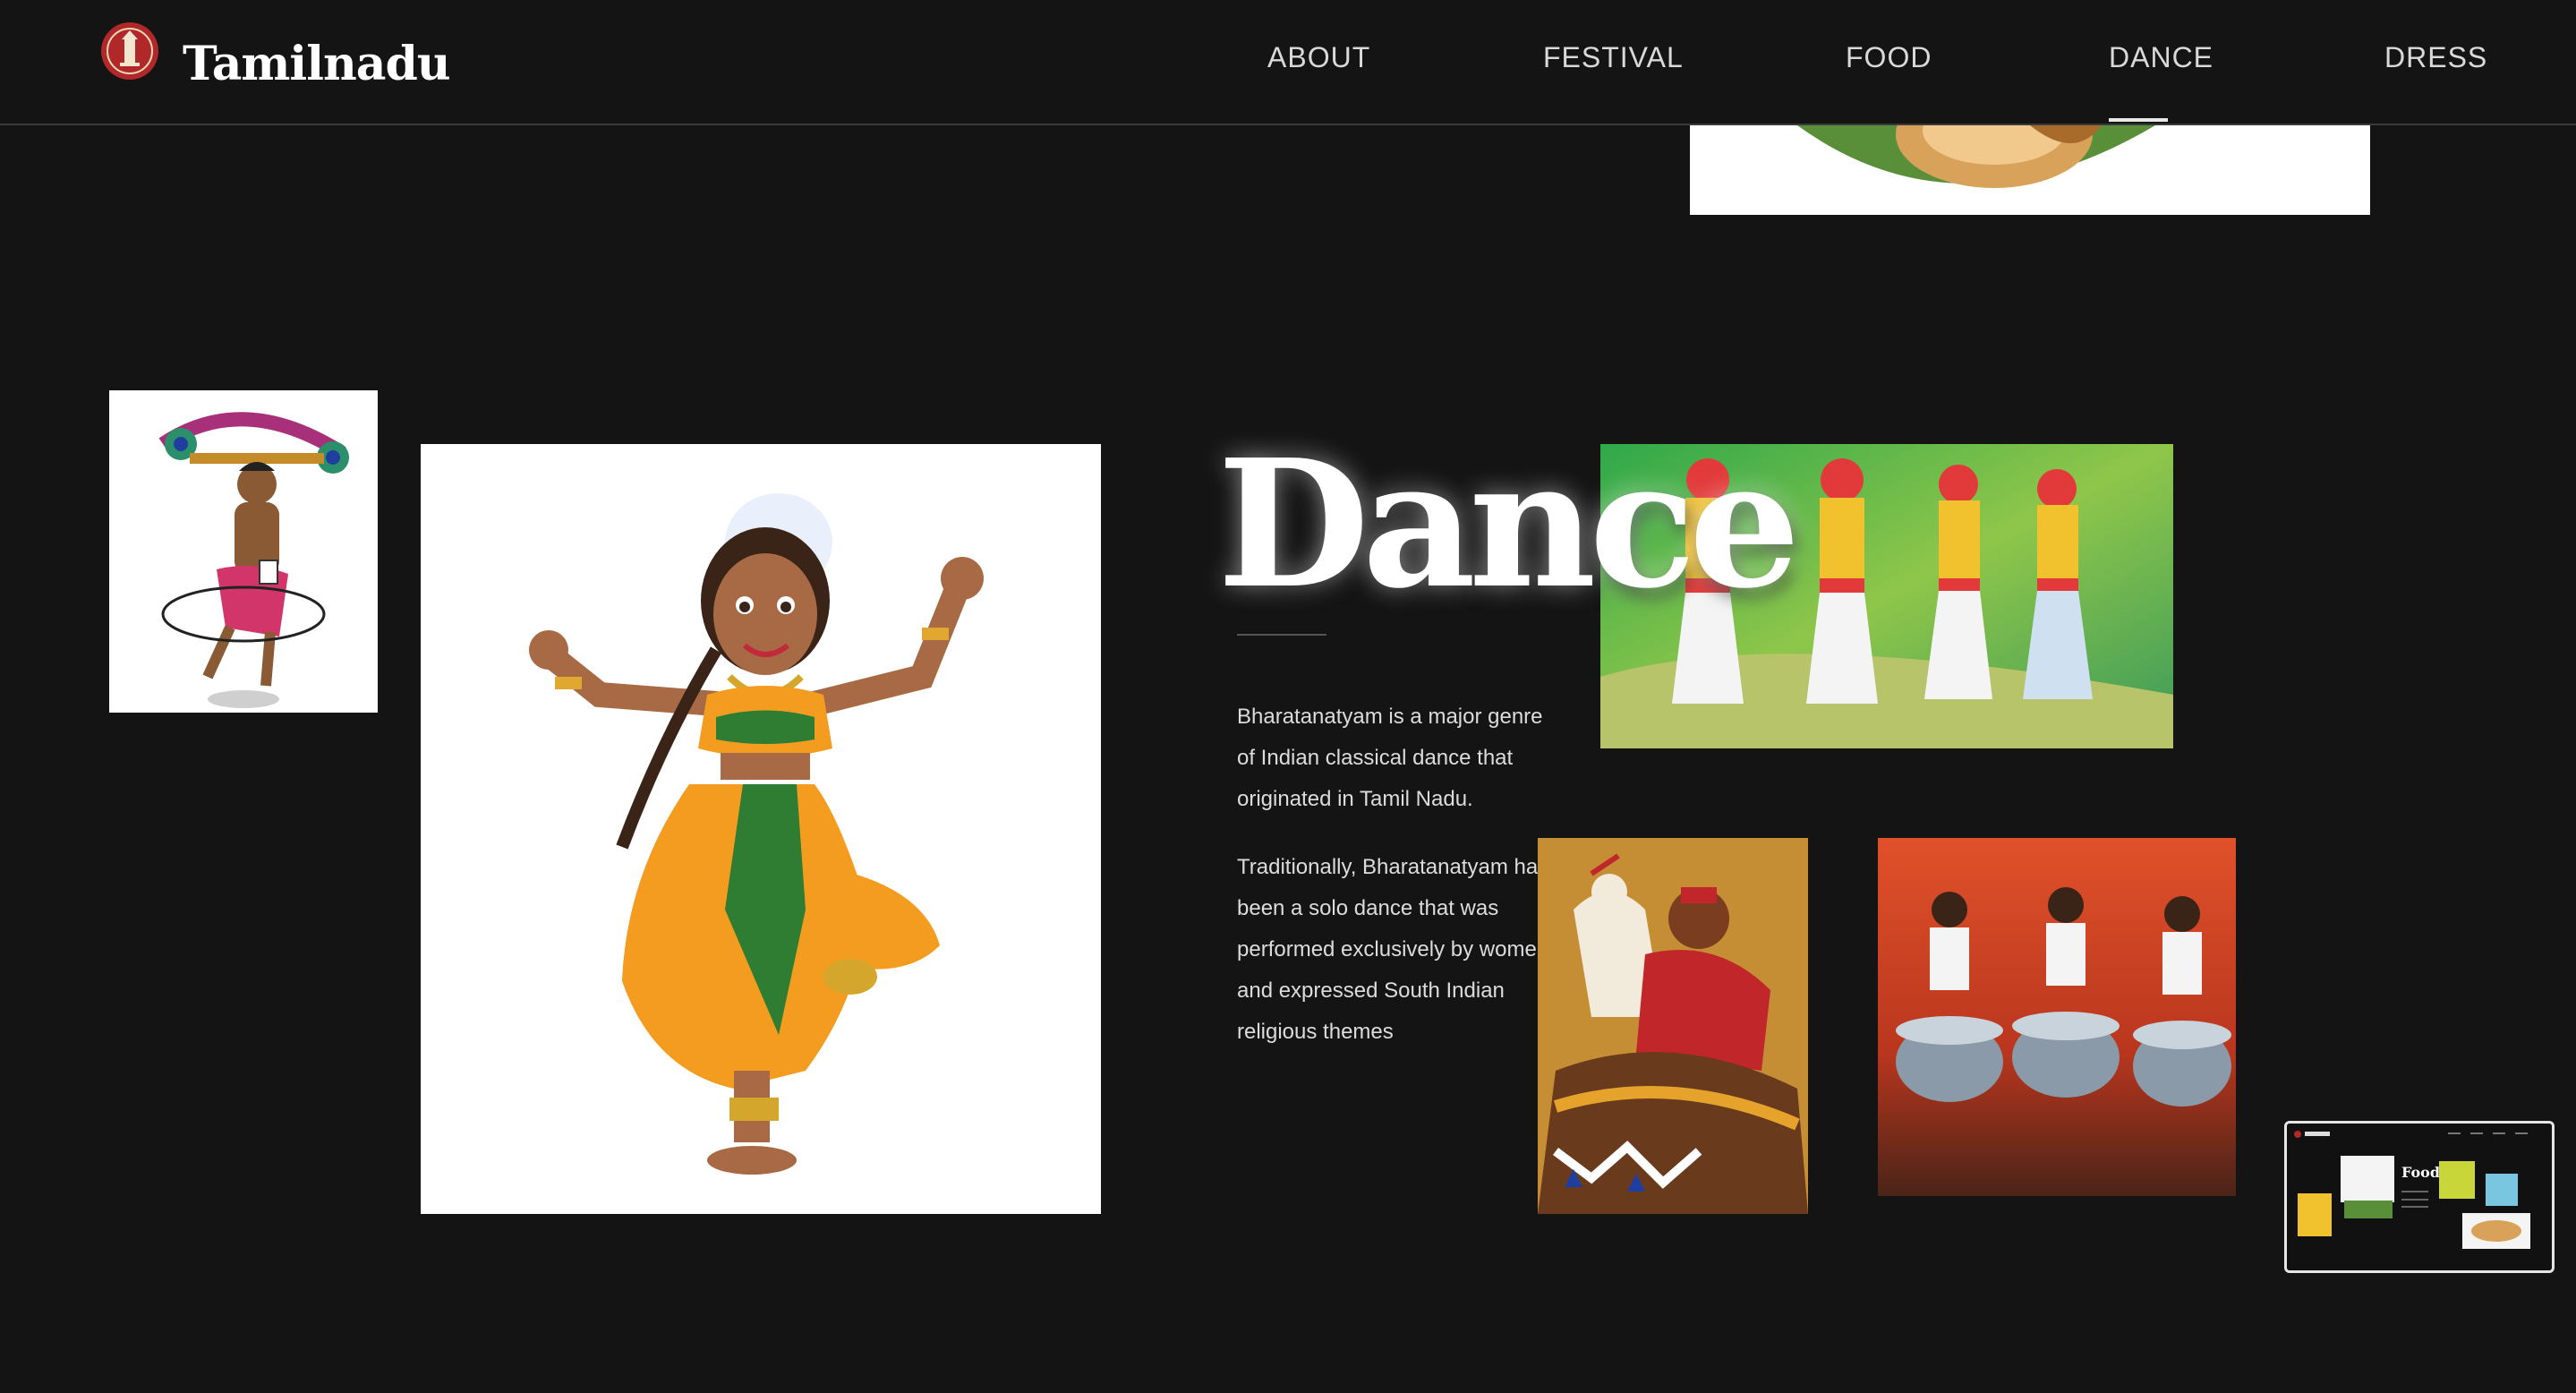 This screenshot has height=1393, width=2576. I want to click on nav-festival: FESTIVAL, so click(1613, 58).